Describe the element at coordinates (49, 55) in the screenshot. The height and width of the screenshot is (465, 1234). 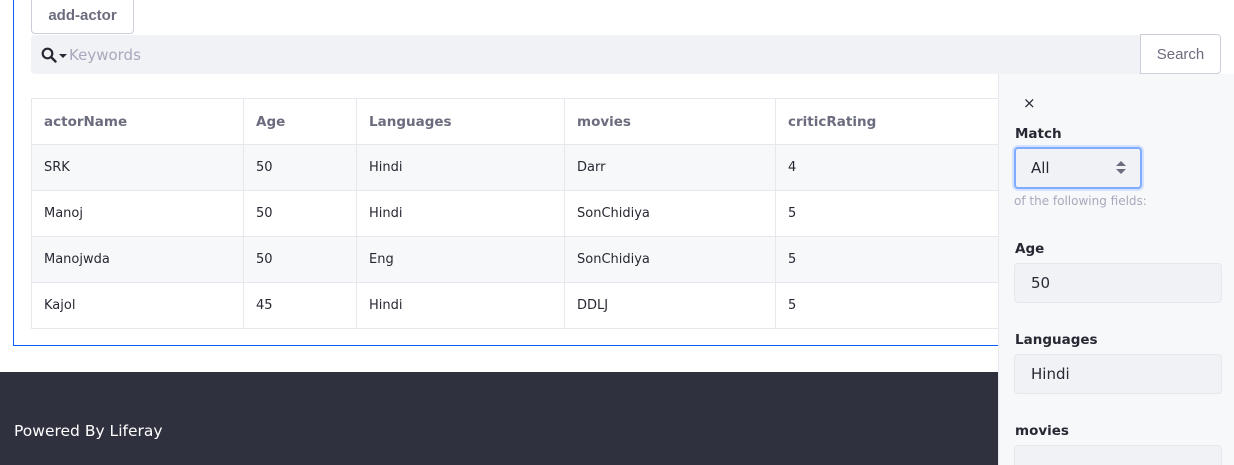
I see `search-icon` at that location.